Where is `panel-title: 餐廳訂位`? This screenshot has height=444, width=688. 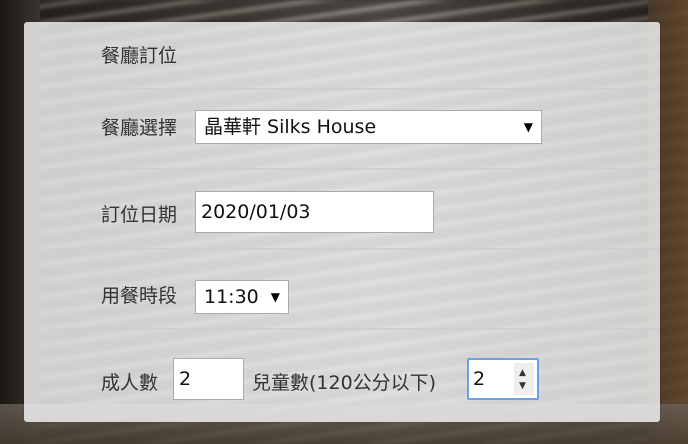
panel-title: 餐廳訂位 is located at coordinates (354, 56).